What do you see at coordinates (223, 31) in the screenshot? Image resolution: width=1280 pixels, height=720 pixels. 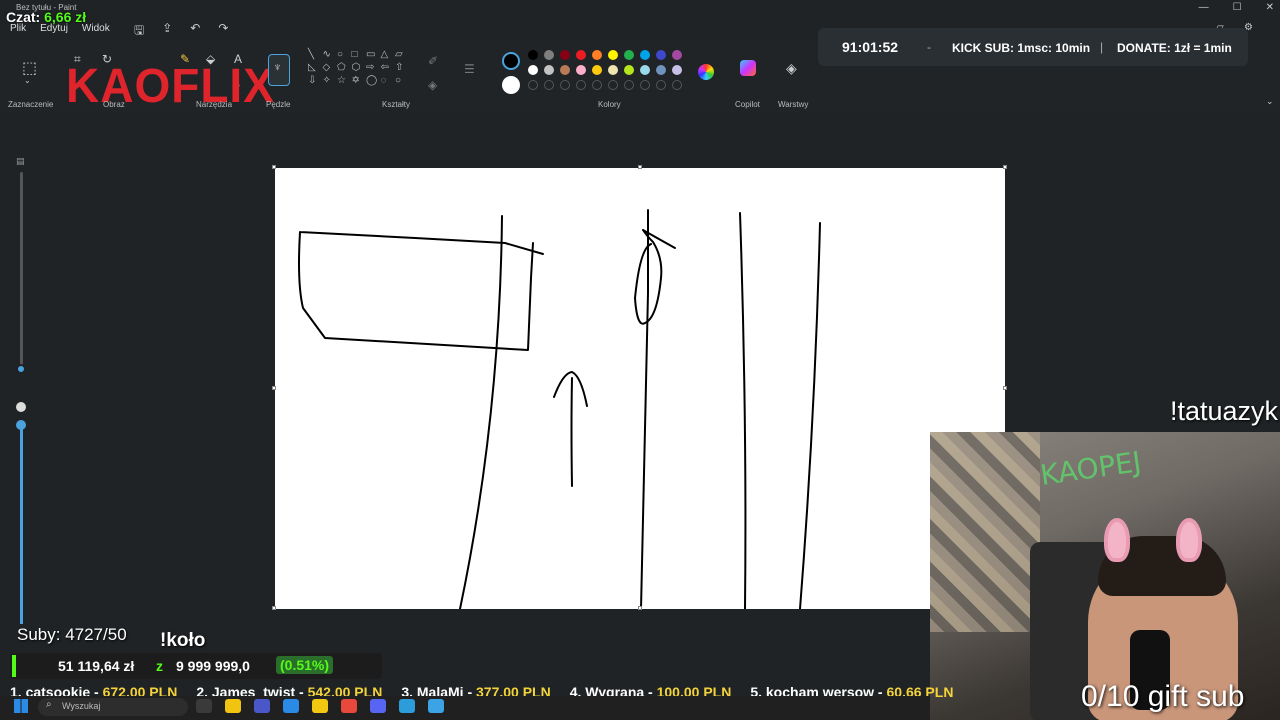 I see `redo-icon: ↷` at bounding box center [223, 31].